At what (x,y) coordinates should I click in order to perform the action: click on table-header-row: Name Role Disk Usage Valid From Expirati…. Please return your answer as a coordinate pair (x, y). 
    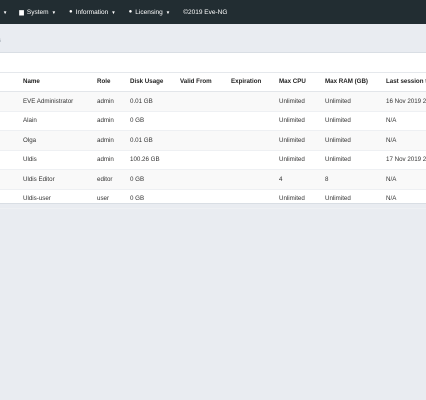
    Looking at the image, I should click on (213, 82).